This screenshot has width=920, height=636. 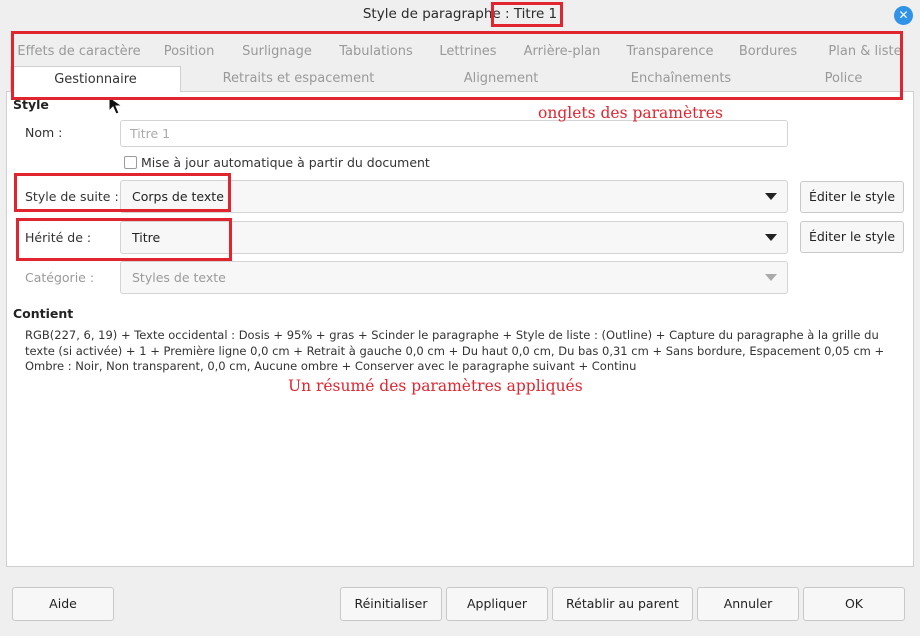 I want to click on category-label: Catégorie :, so click(x=60, y=277).